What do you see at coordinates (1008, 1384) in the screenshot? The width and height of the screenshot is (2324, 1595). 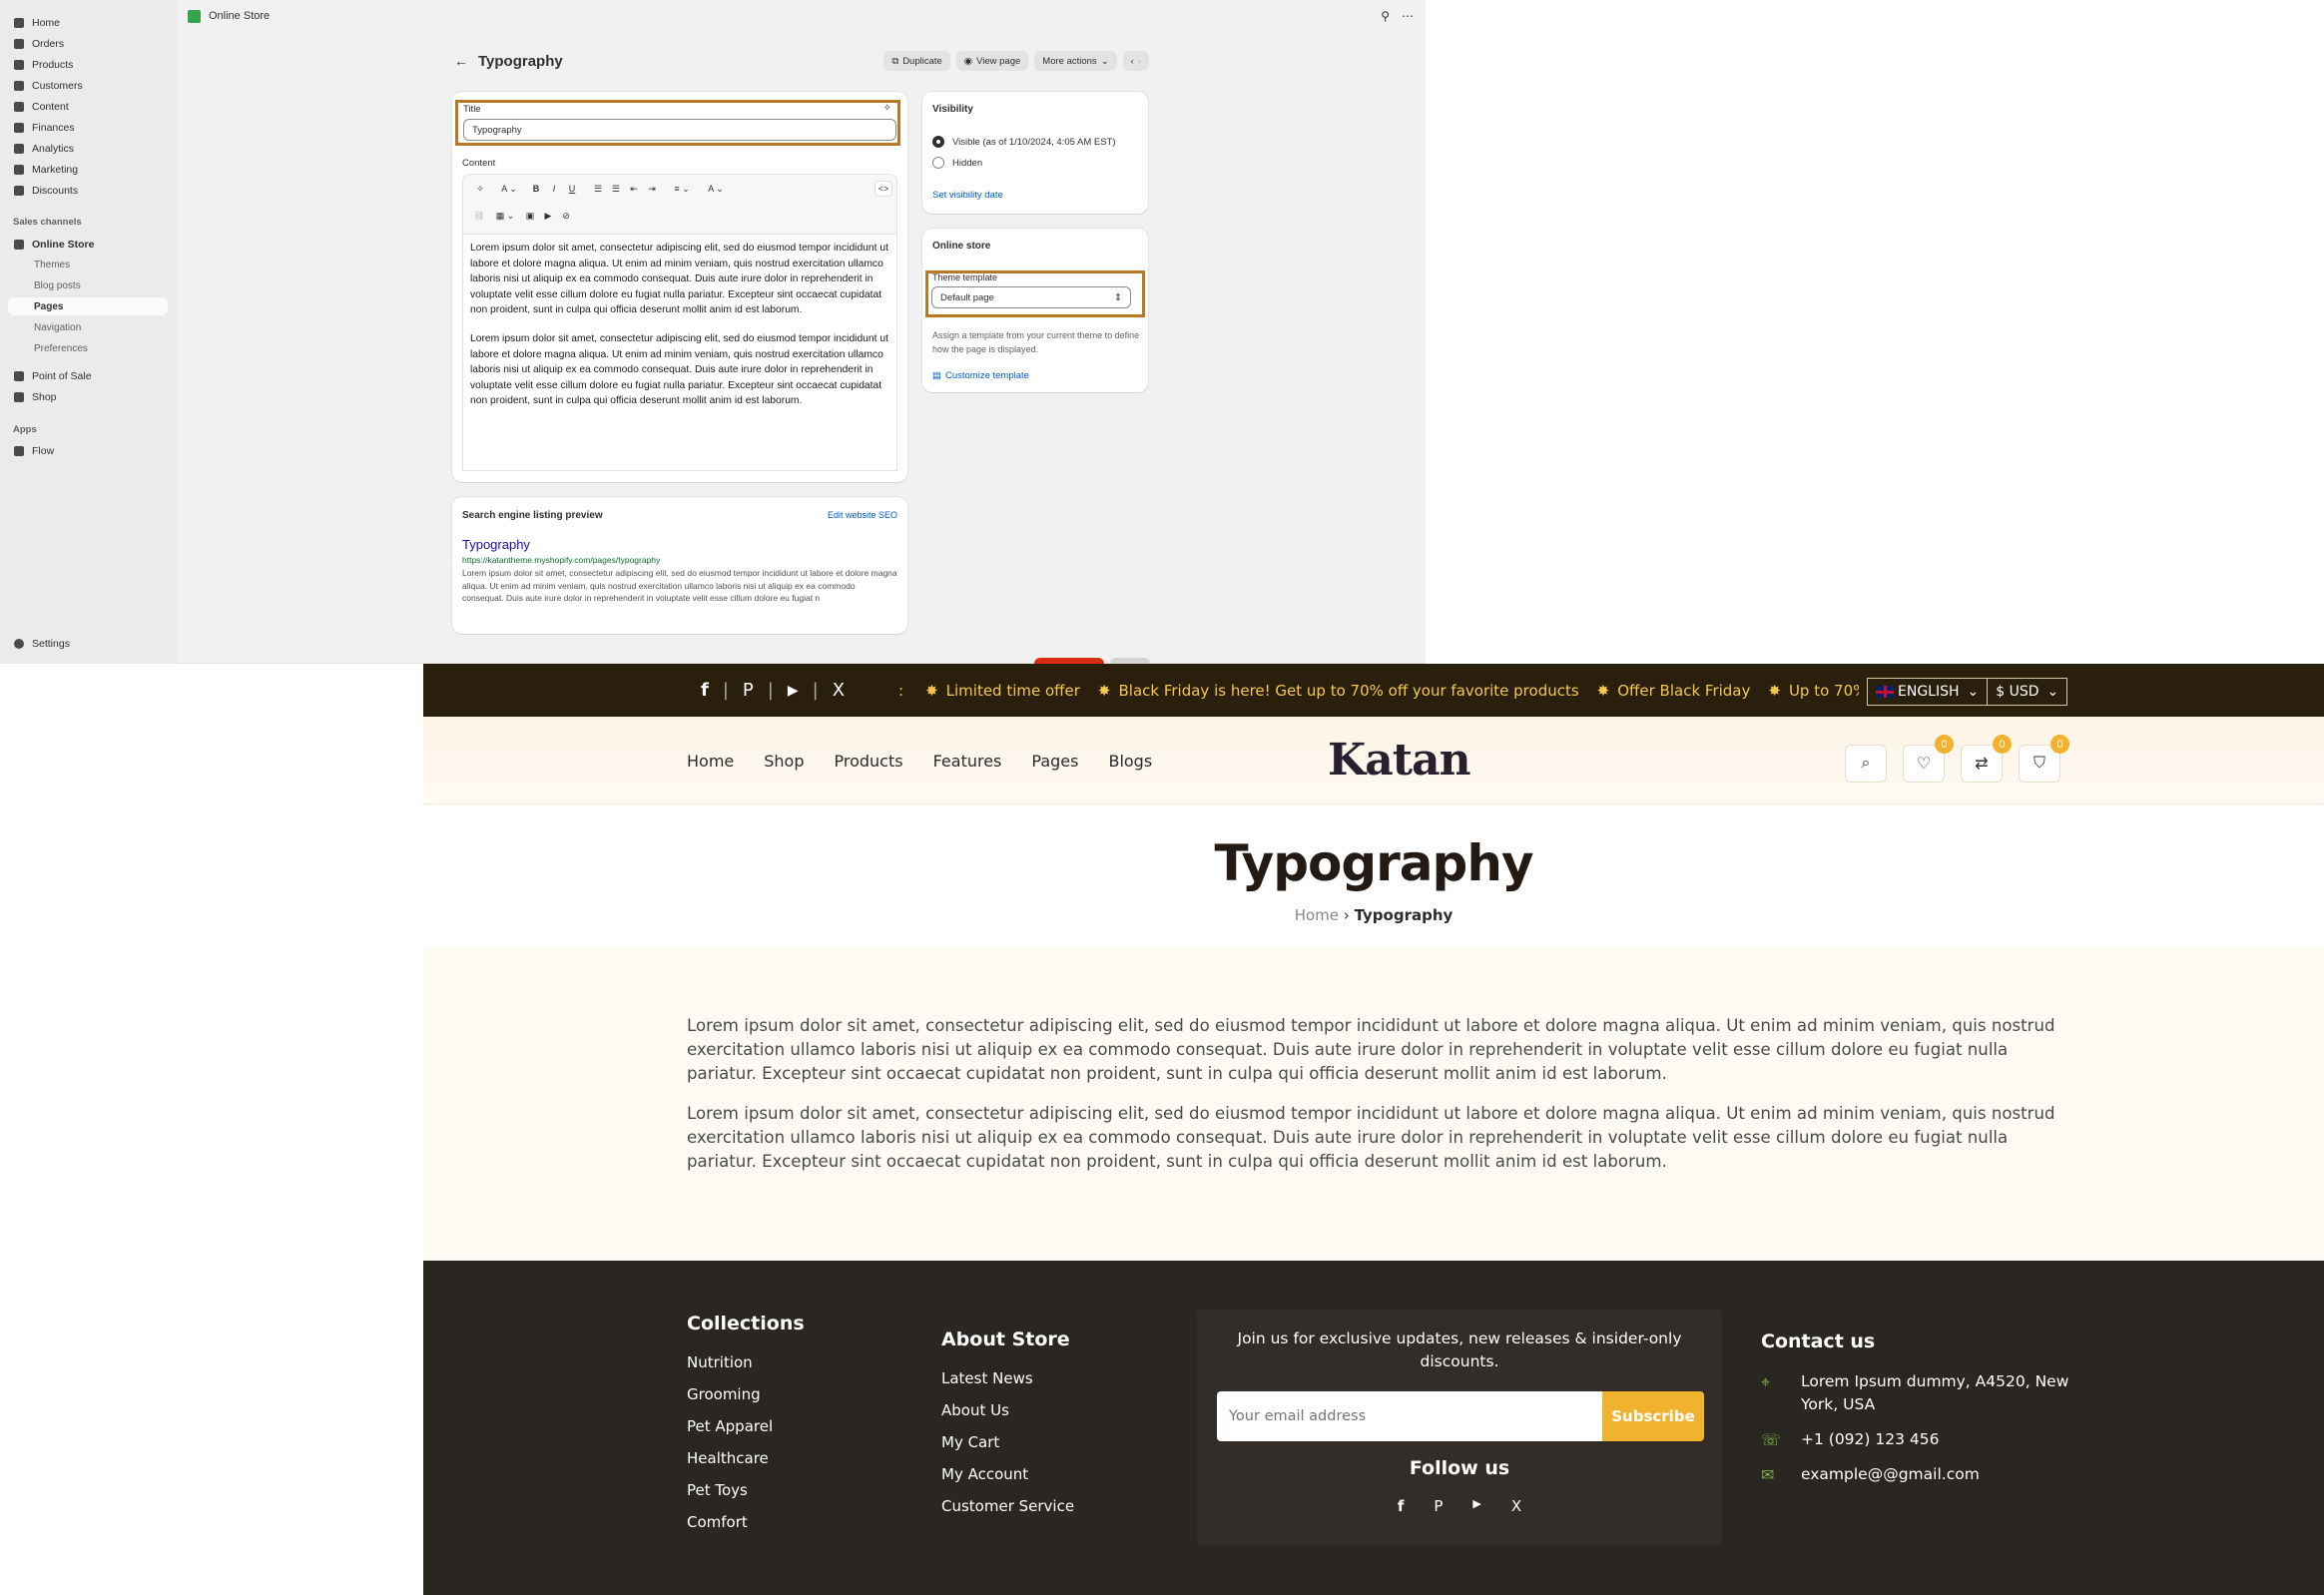 I see `footer-link: Latest News` at bounding box center [1008, 1384].